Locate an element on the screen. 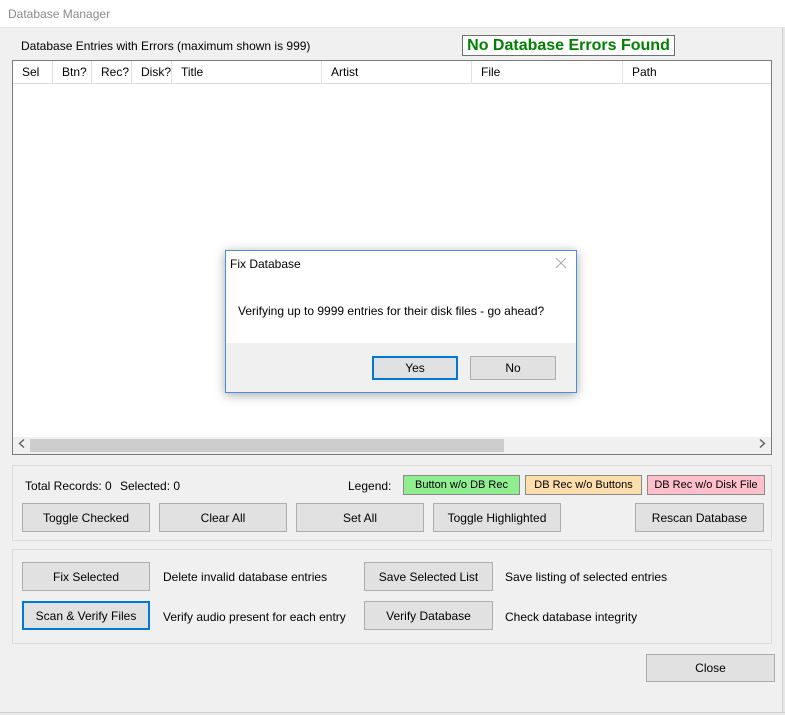  chevron-left-icon is located at coordinates (21, 445).